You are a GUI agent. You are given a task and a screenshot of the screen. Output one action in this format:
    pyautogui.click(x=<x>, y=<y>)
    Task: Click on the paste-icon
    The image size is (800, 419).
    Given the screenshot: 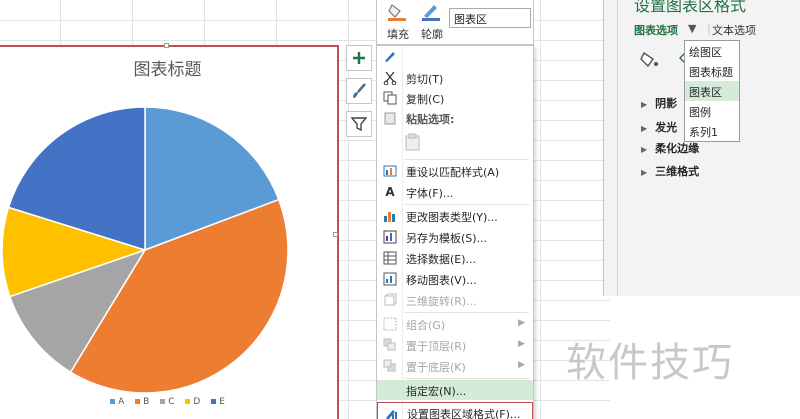 What is the action you would take?
    pyautogui.click(x=390, y=118)
    